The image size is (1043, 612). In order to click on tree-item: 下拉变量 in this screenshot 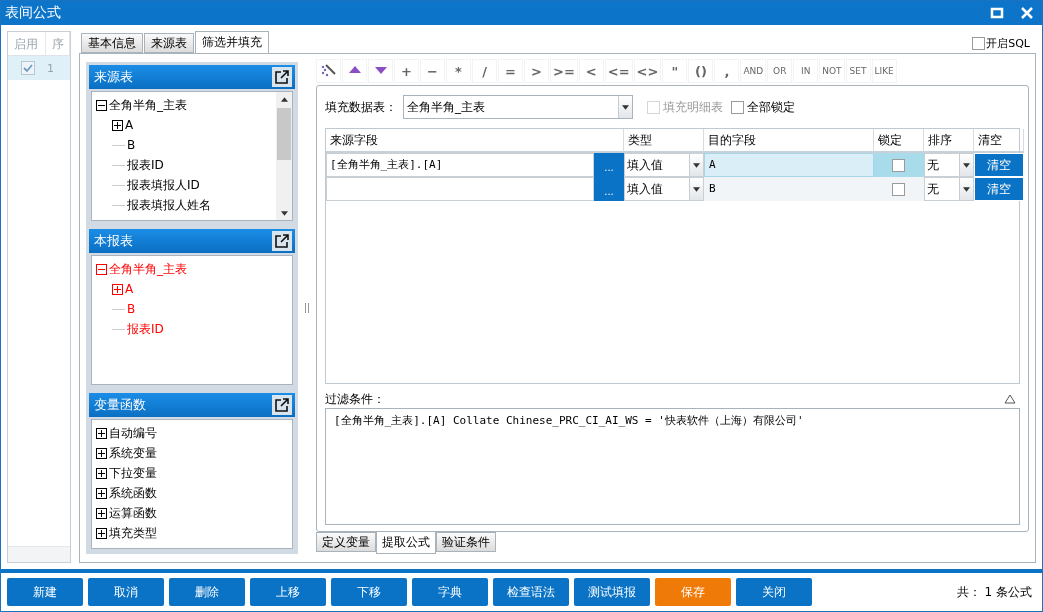, I will do `click(133, 473)`.